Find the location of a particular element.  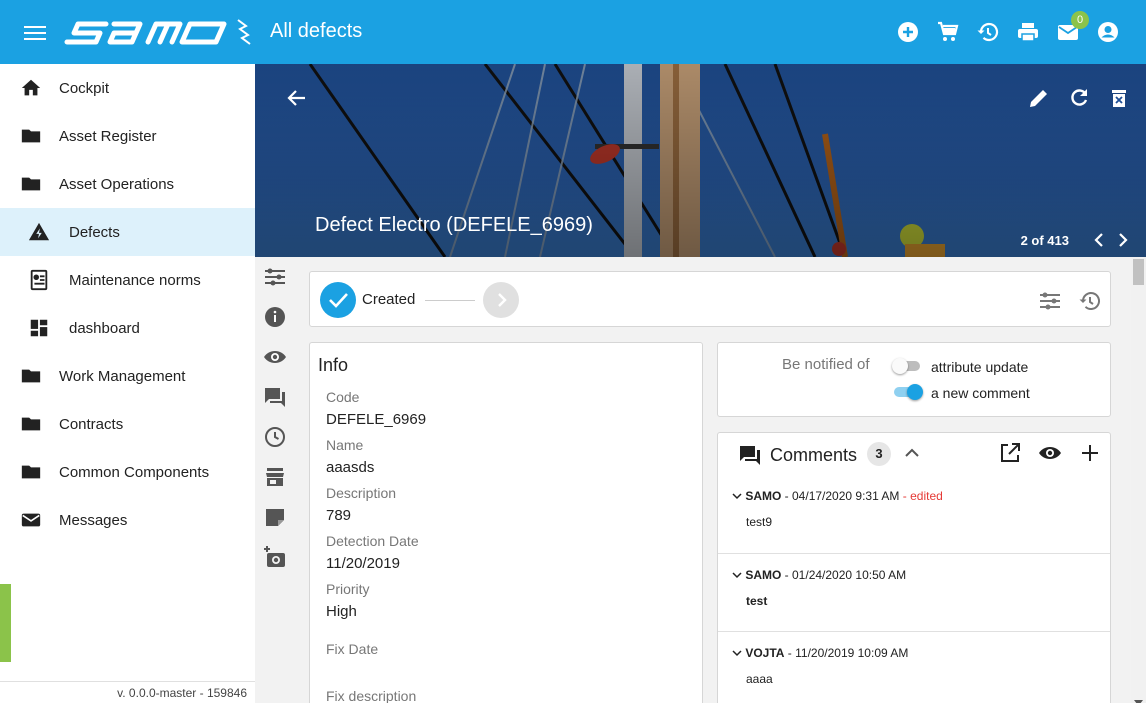

new-comment-toggle is located at coordinates (908, 392).